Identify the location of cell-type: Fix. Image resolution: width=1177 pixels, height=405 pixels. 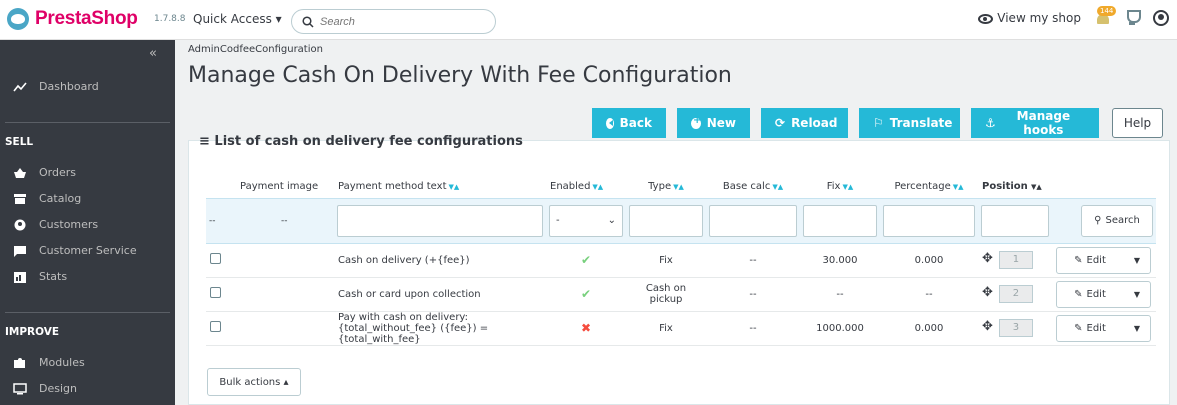
(666, 328).